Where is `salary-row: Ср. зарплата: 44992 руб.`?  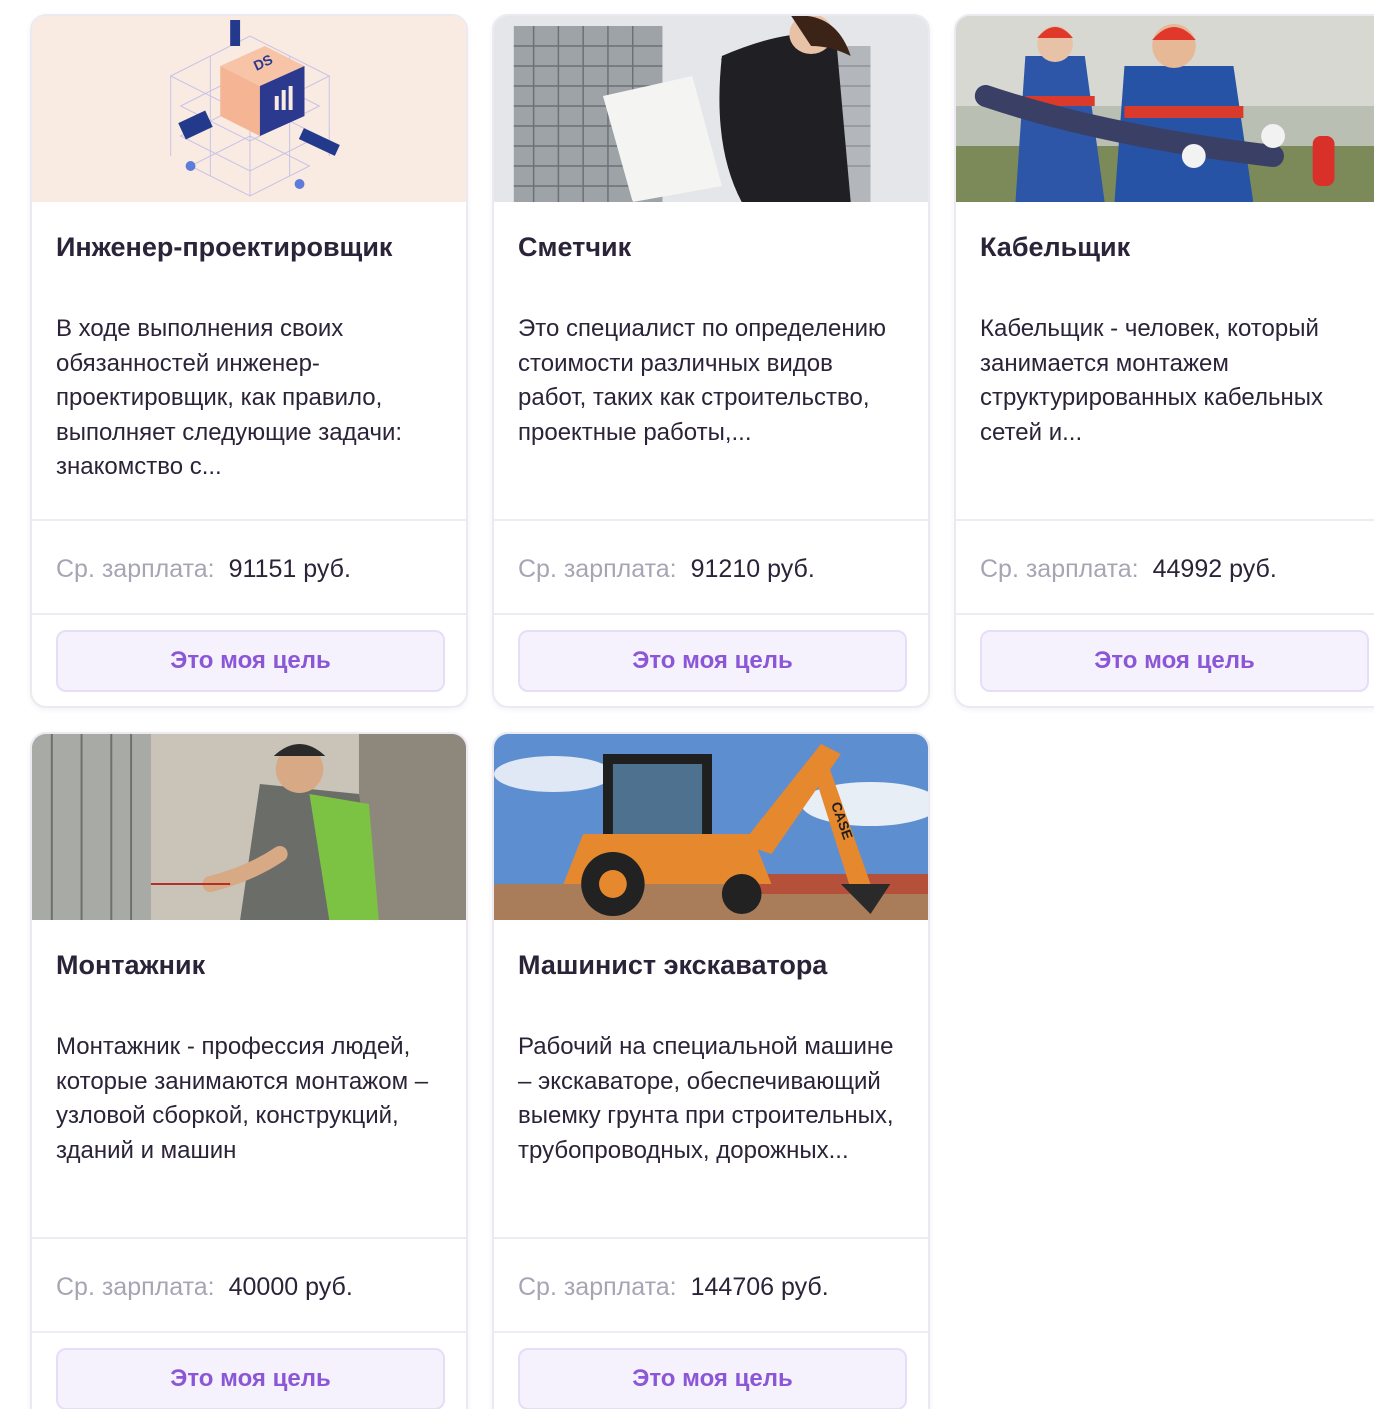
salary-row: Ср. зарплата: 44992 руб. is located at coordinates (1128, 569).